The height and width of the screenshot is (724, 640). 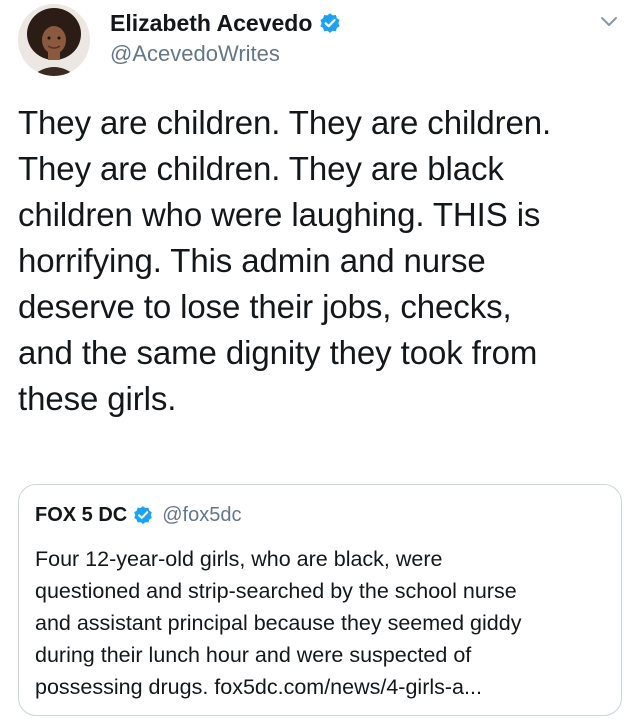 What do you see at coordinates (609, 22) in the screenshot?
I see `chevron-down-icon` at bounding box center [609, 22].